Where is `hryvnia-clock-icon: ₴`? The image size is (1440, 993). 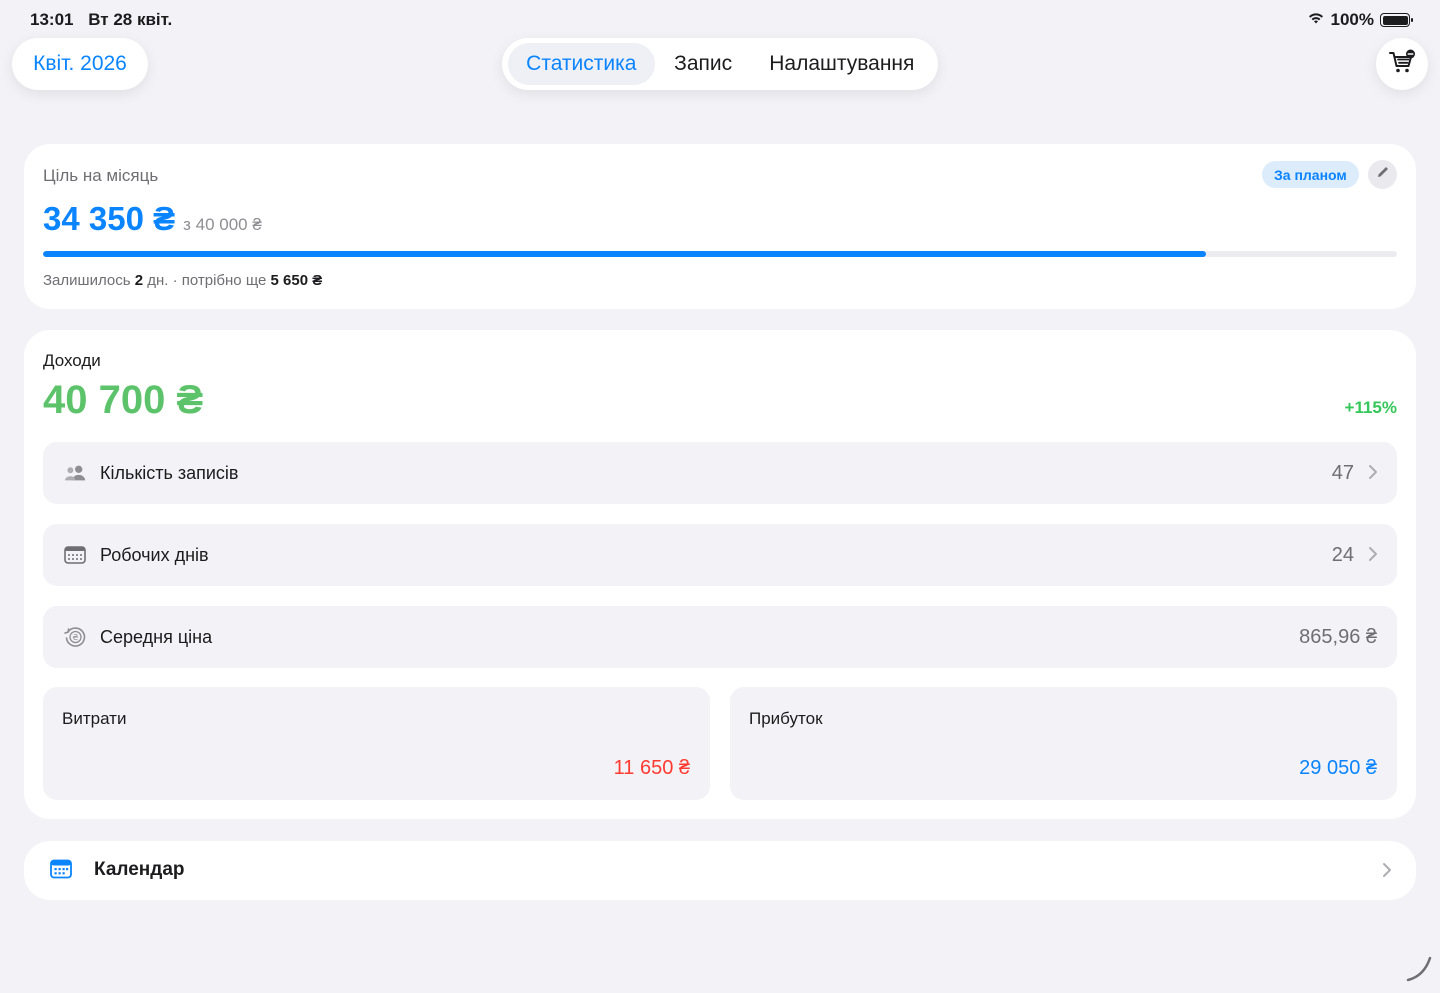
hryvnia-clock-icon: ₴ is located at coordinates (75, 637).